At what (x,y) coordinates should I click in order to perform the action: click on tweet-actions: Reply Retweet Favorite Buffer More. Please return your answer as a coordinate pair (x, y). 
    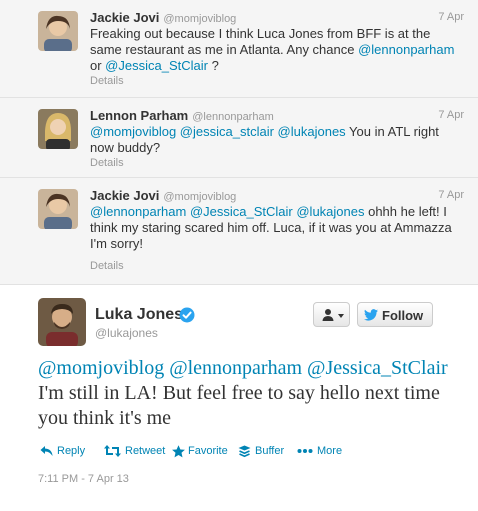
    Looking at the image, I should click on (248, 452).